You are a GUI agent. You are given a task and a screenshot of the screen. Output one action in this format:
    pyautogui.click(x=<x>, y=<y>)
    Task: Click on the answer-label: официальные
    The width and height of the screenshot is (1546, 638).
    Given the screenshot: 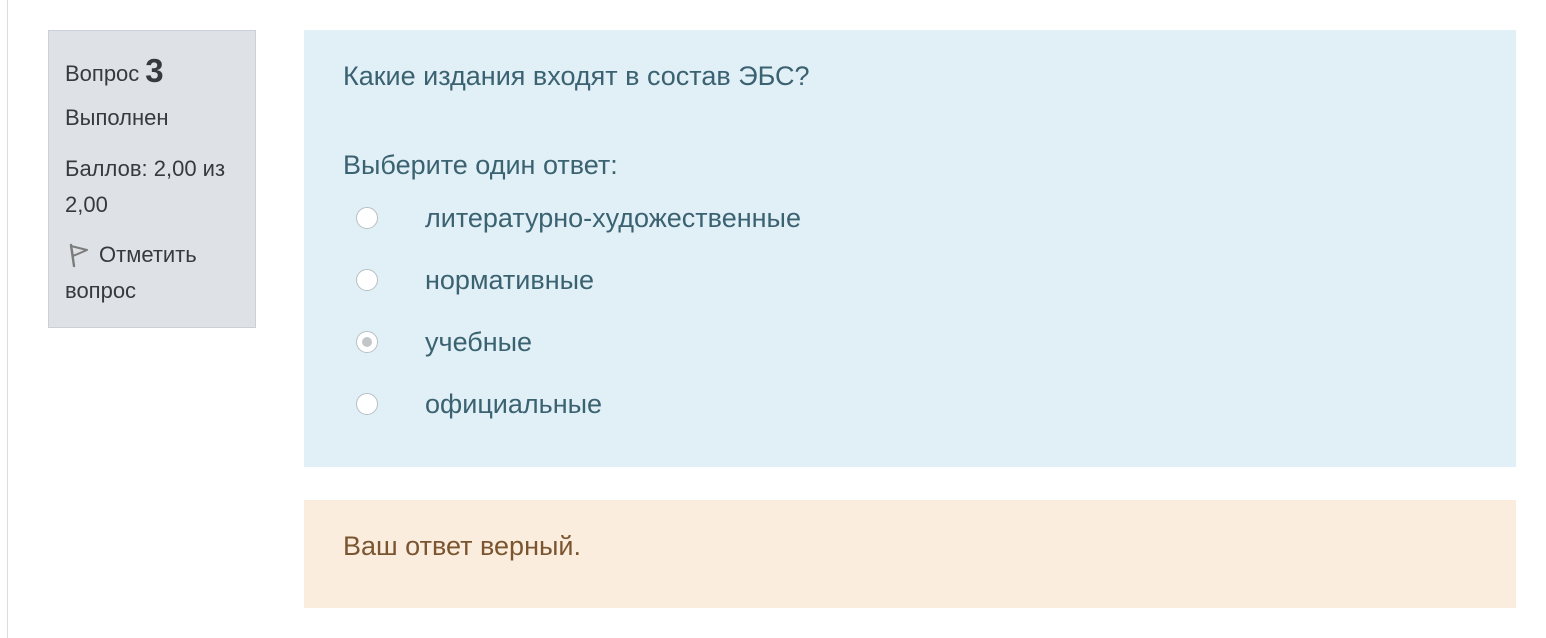 What is the action you would take?
    pyautogui.click(x=513, y=404)
    